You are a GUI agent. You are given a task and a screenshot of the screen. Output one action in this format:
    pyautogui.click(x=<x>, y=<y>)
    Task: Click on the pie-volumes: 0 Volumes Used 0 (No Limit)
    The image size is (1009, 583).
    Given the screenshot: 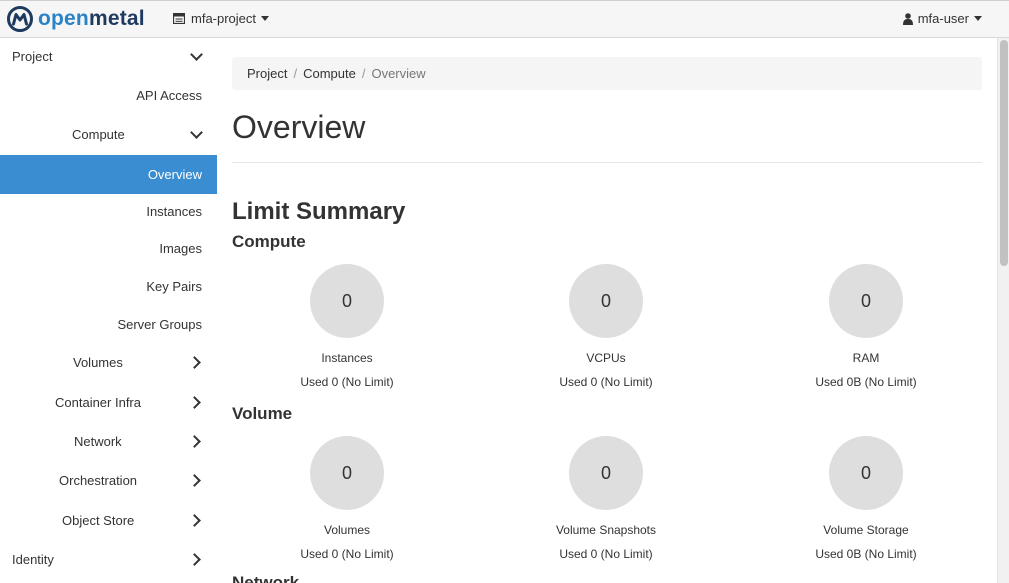 What is the action you would take?
    pyautogui.click(x=347, y=498)
    